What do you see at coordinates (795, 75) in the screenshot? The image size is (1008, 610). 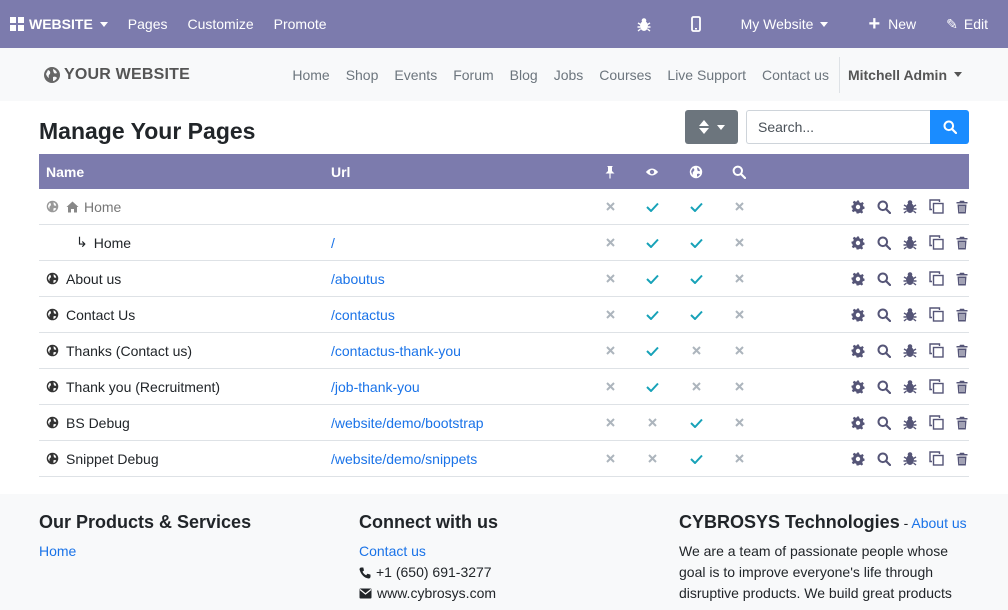 I see `nav-contact-us: Contact us` at bounding box center [795, 75].